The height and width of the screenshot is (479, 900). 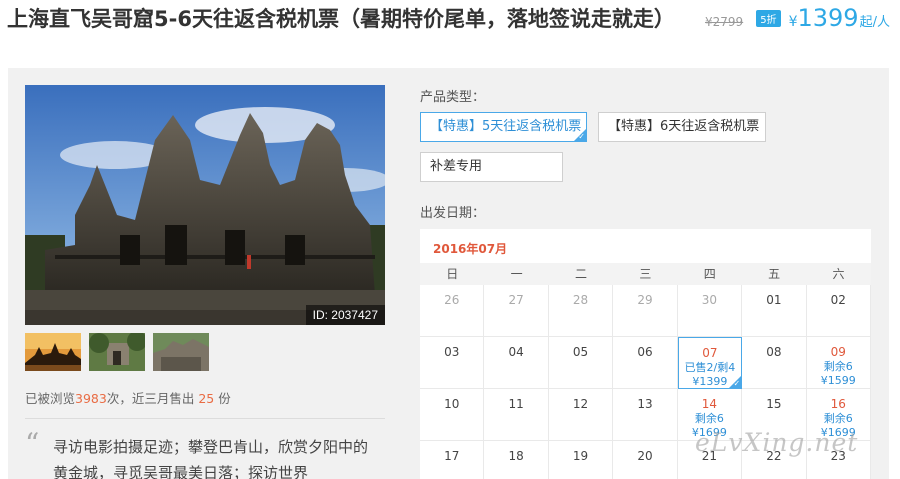 I want to click on calendar-day: 20, so click(x=645, y=460).